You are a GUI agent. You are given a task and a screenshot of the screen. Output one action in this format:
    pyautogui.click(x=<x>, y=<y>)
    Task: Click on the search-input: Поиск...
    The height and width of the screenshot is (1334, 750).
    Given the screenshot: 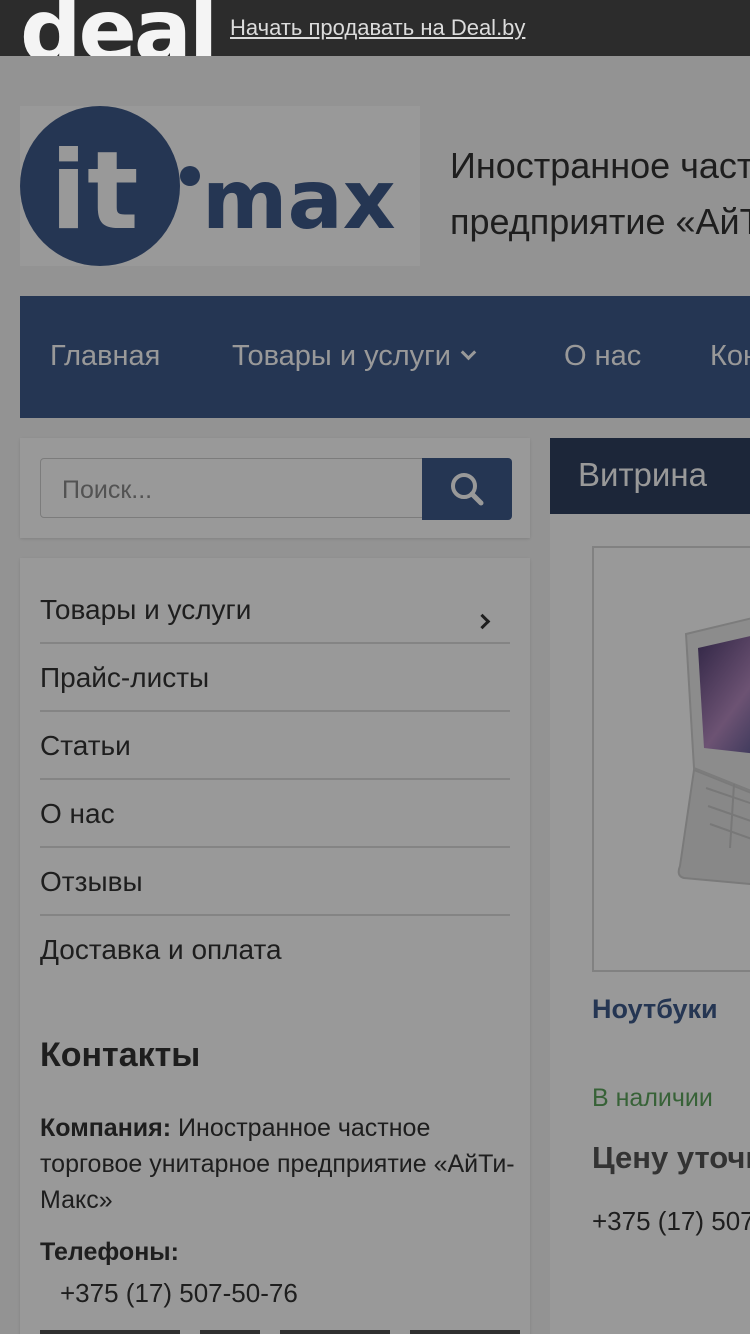 What is the action you would take?
    pyautogui.click(x=232, y=488)
    